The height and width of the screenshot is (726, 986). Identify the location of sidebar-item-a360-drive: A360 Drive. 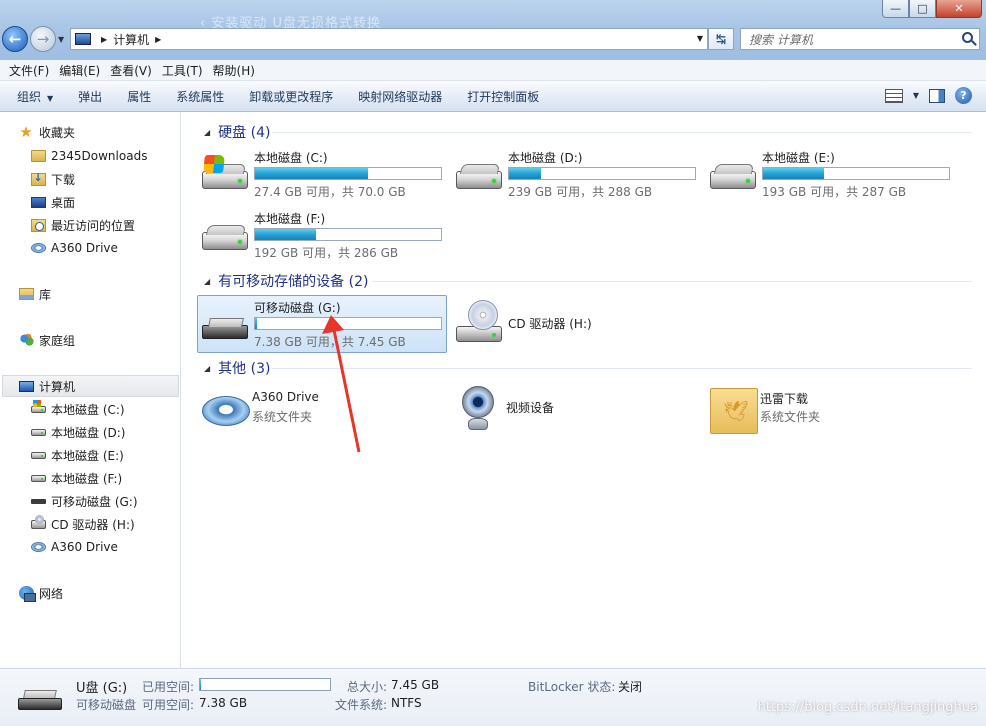
(74, 248).